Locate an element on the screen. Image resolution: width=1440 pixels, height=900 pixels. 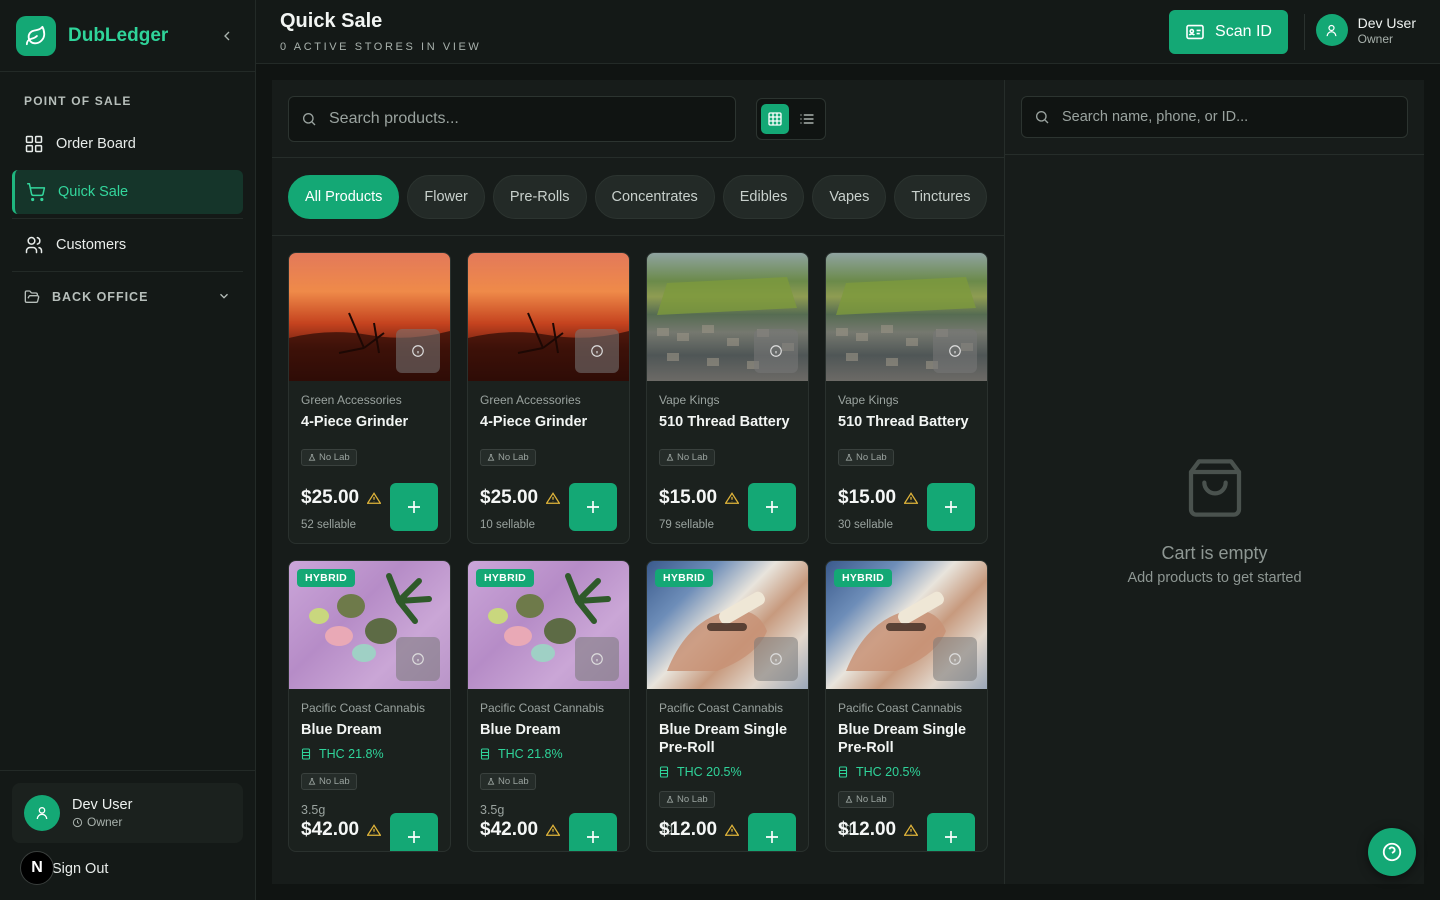
price: $25.00 is located at coordinates (345, 498).